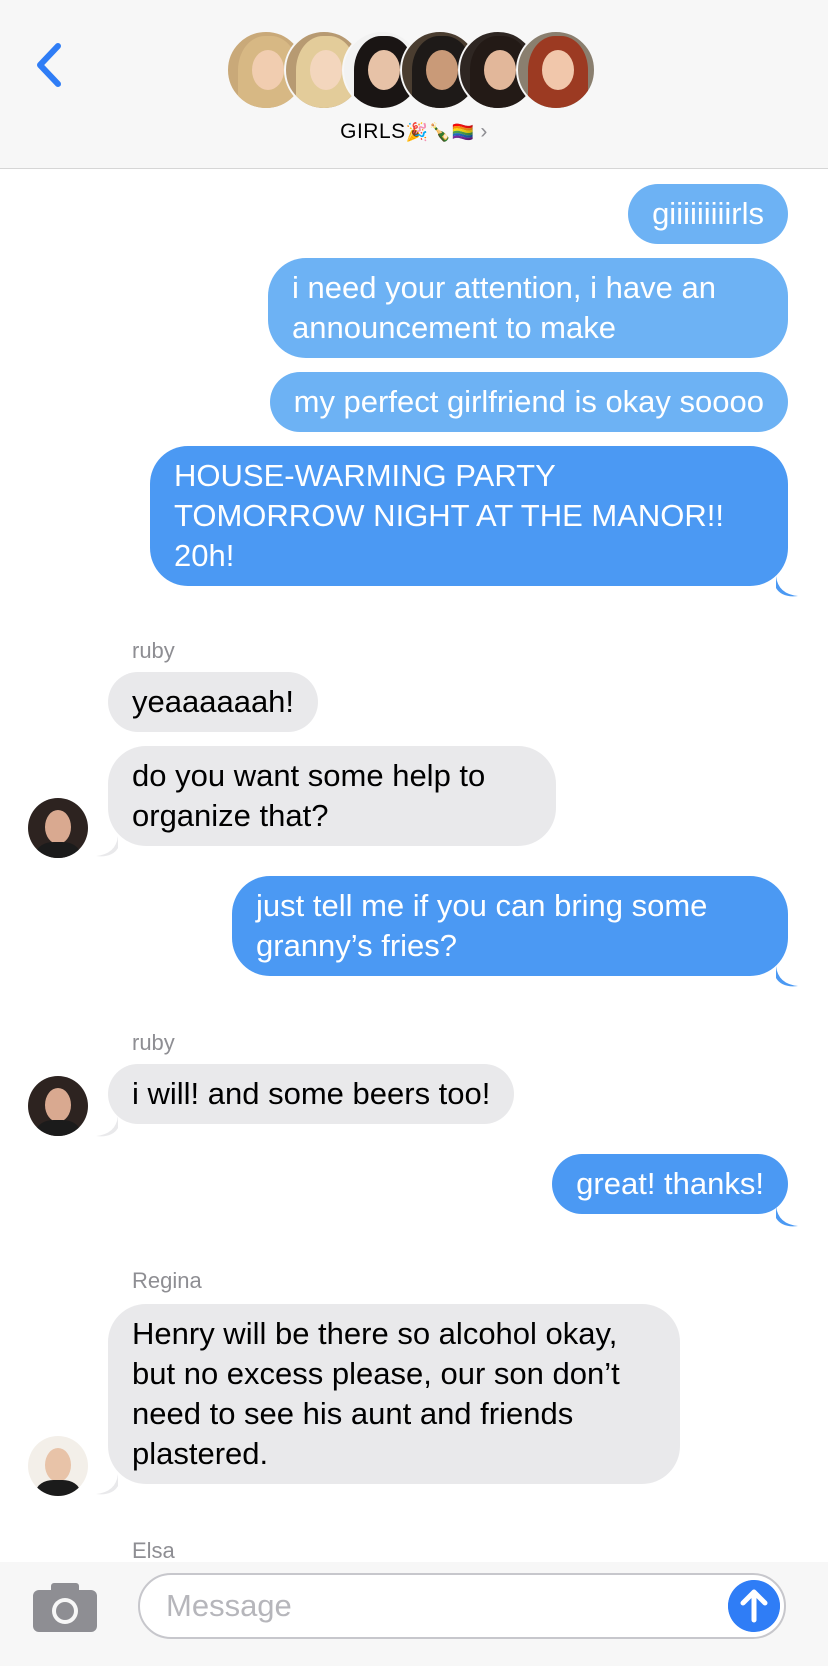 Image resolution: width=828 pixels, height=1666 pixels. I want to click on message-line: TOMORROW NIGHT AT THE MANOR!!, so click(449, 515).